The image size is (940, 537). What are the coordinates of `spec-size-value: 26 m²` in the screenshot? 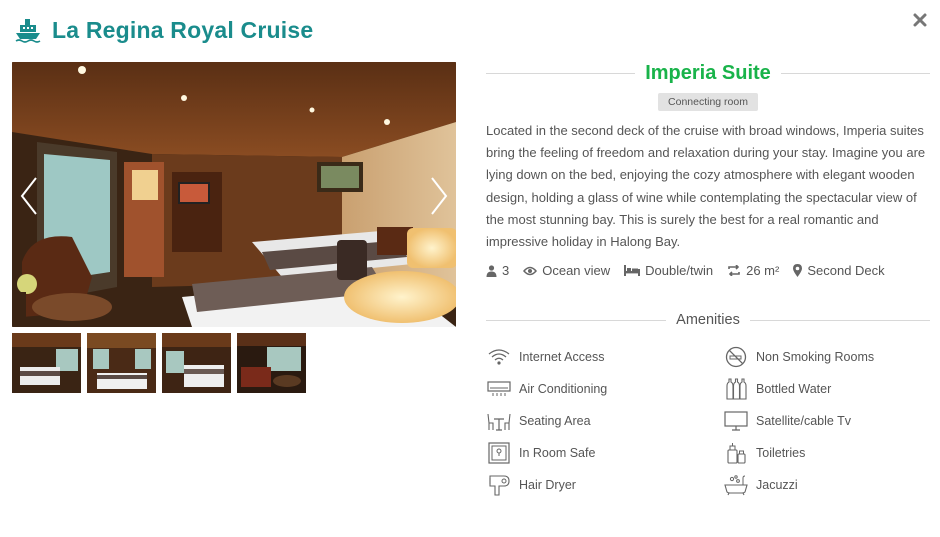 It's located at (763, 271).